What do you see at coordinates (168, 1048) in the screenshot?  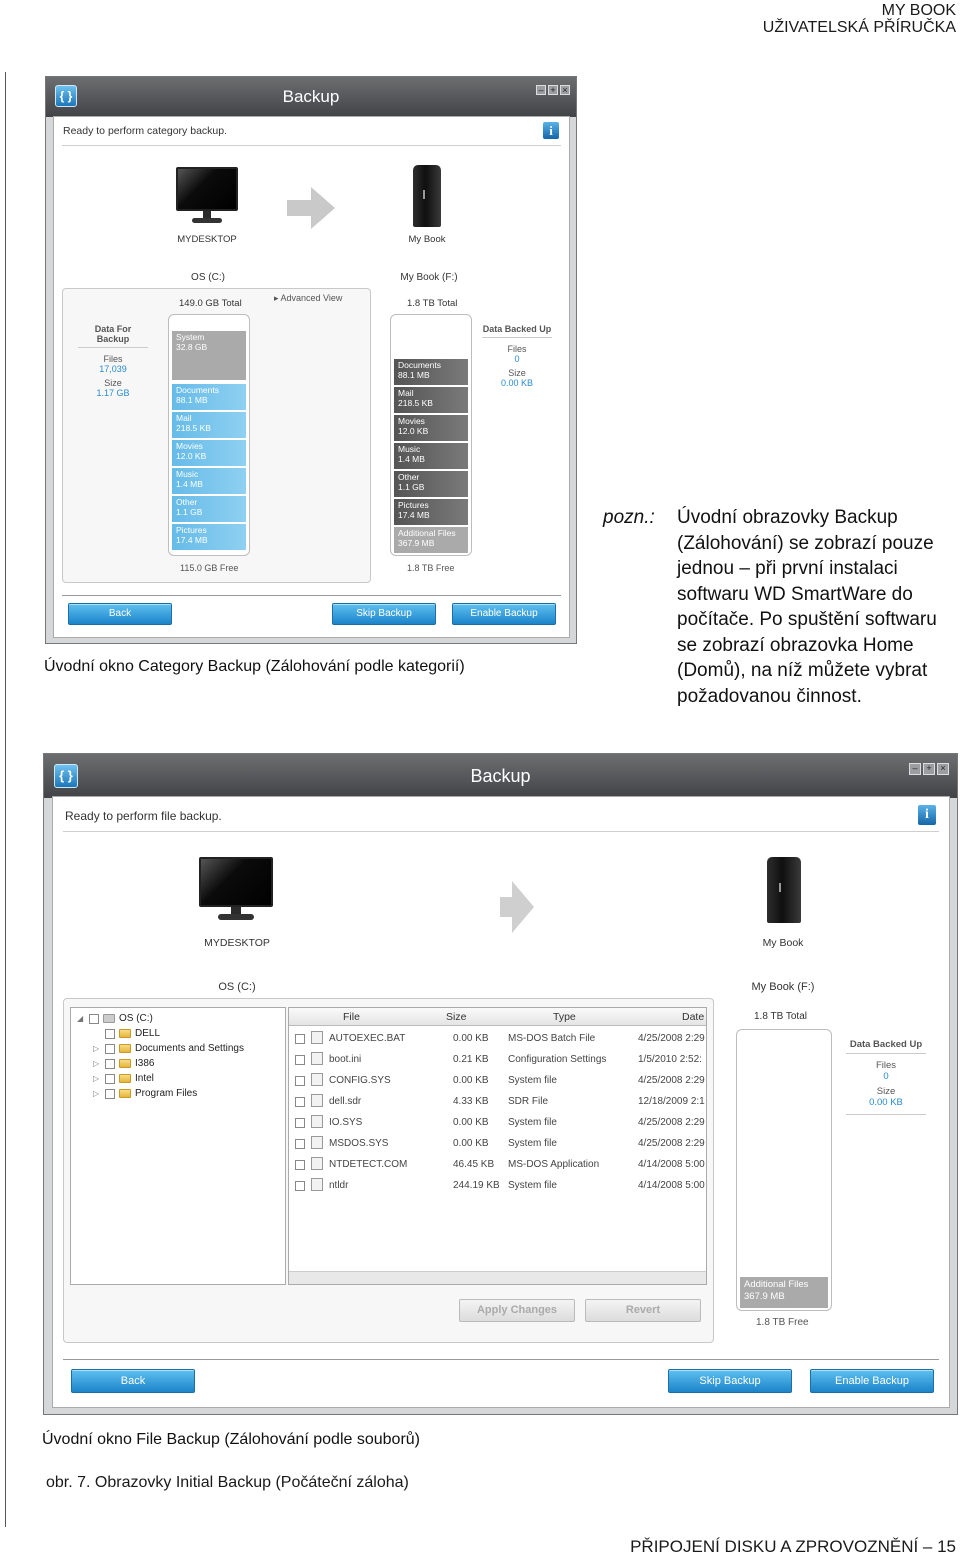 I see `tree-node: ▷ Documents and Settings` at bounding box center [168, 1048].